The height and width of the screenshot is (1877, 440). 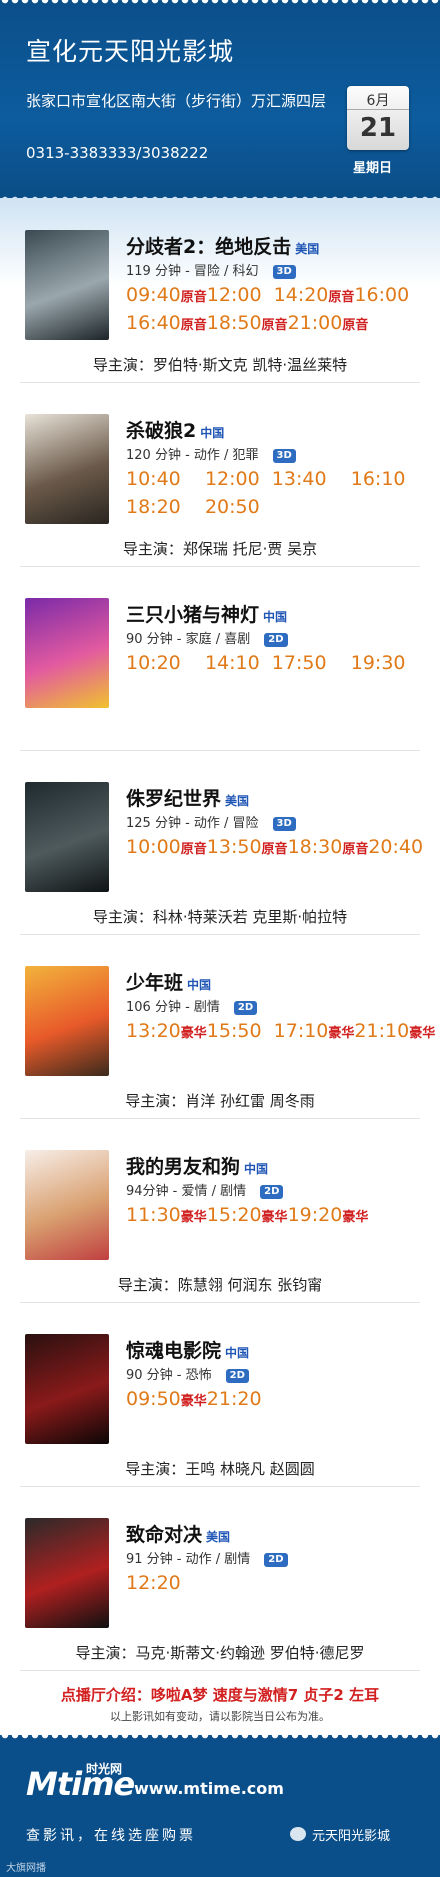 I want to click on movie-cast: 导主演：马克·斯蒂文·约翰逊 罗伯特·德尼罗, so click(x=220, y=1653).